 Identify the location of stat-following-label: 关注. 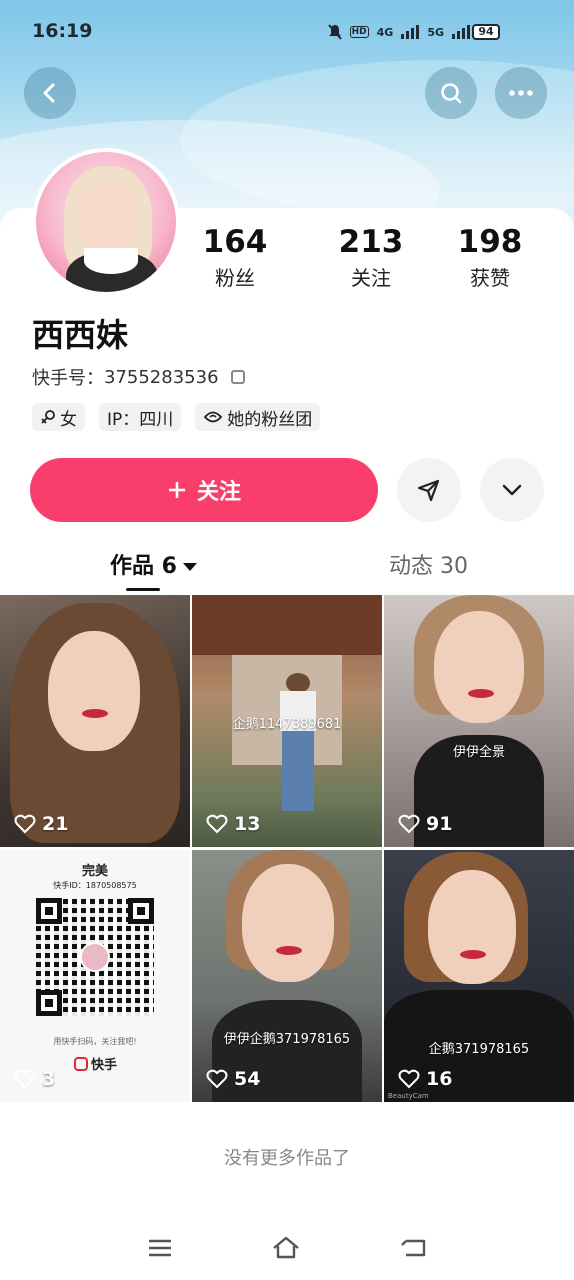
(371, 278).